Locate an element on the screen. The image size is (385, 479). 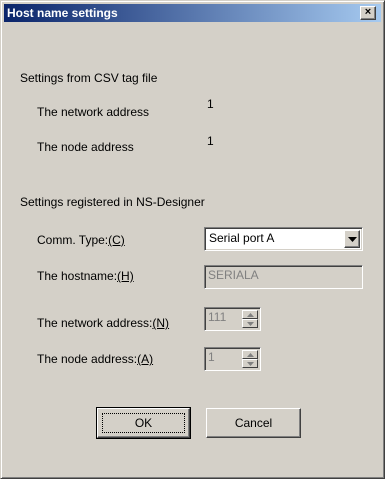
close-button: × is located at coordinates (368, 13).